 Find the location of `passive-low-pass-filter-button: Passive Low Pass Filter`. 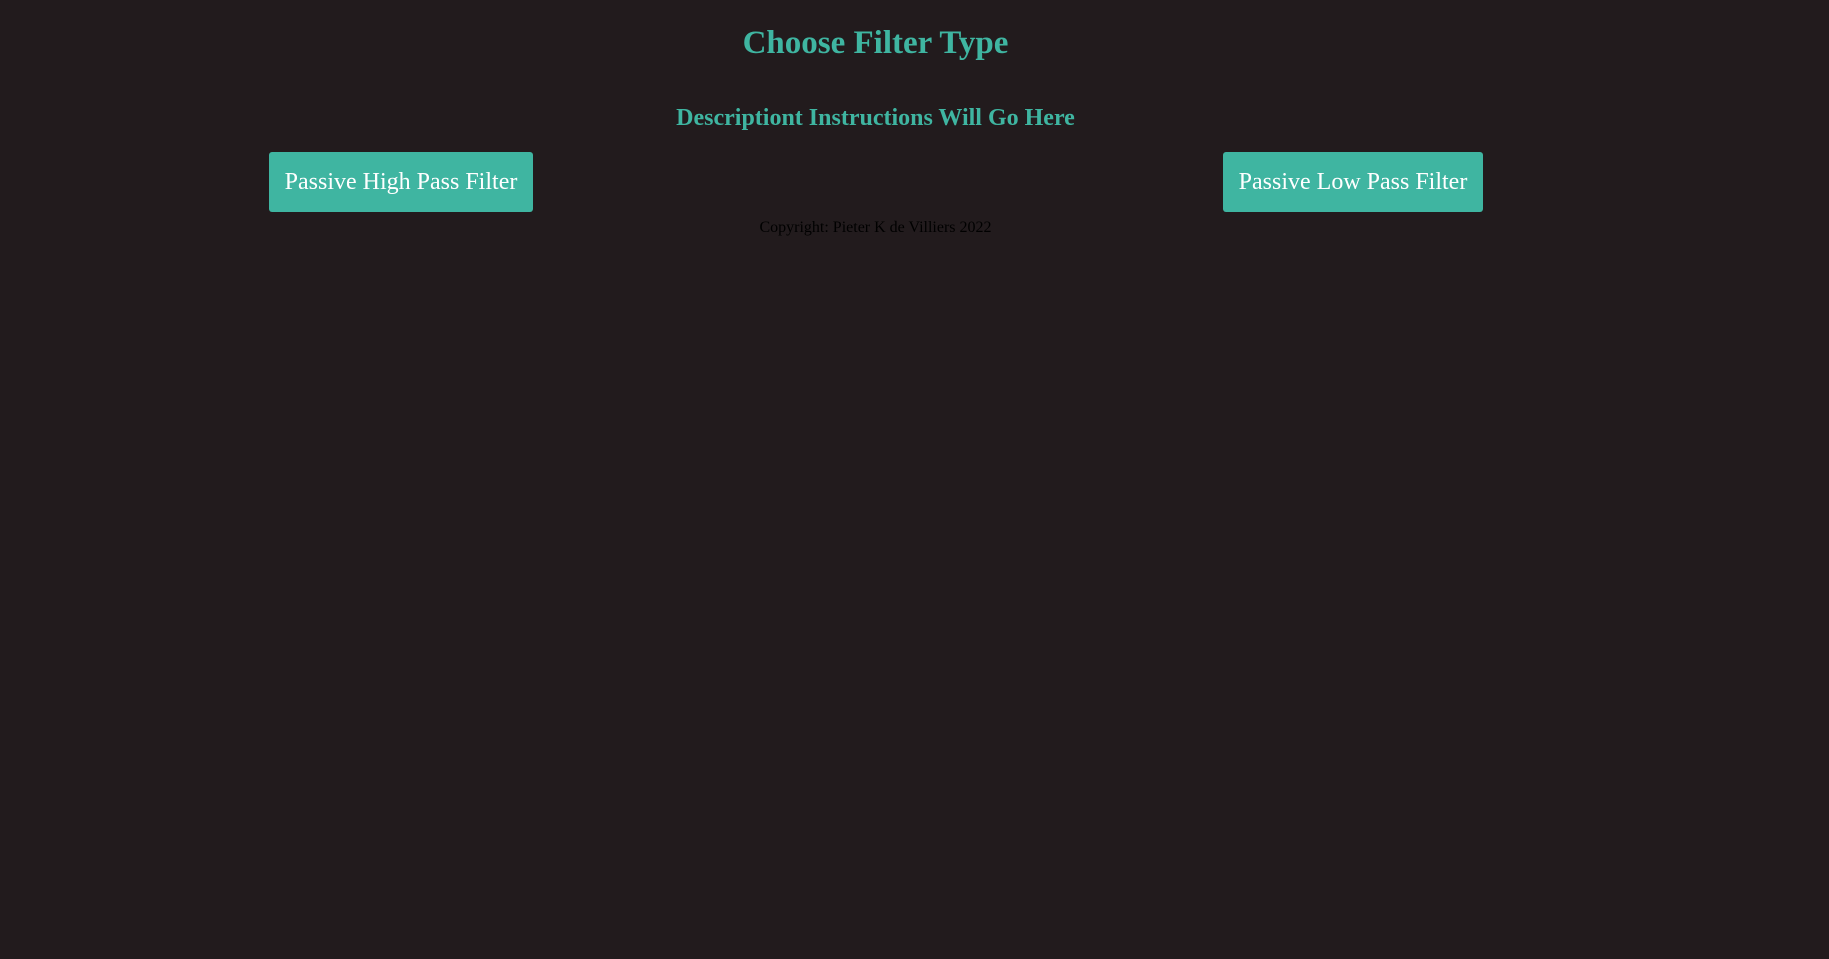

passive-low-pass-filter-button: Passive Low Pass Filter is located at coordinates (1353, 182).